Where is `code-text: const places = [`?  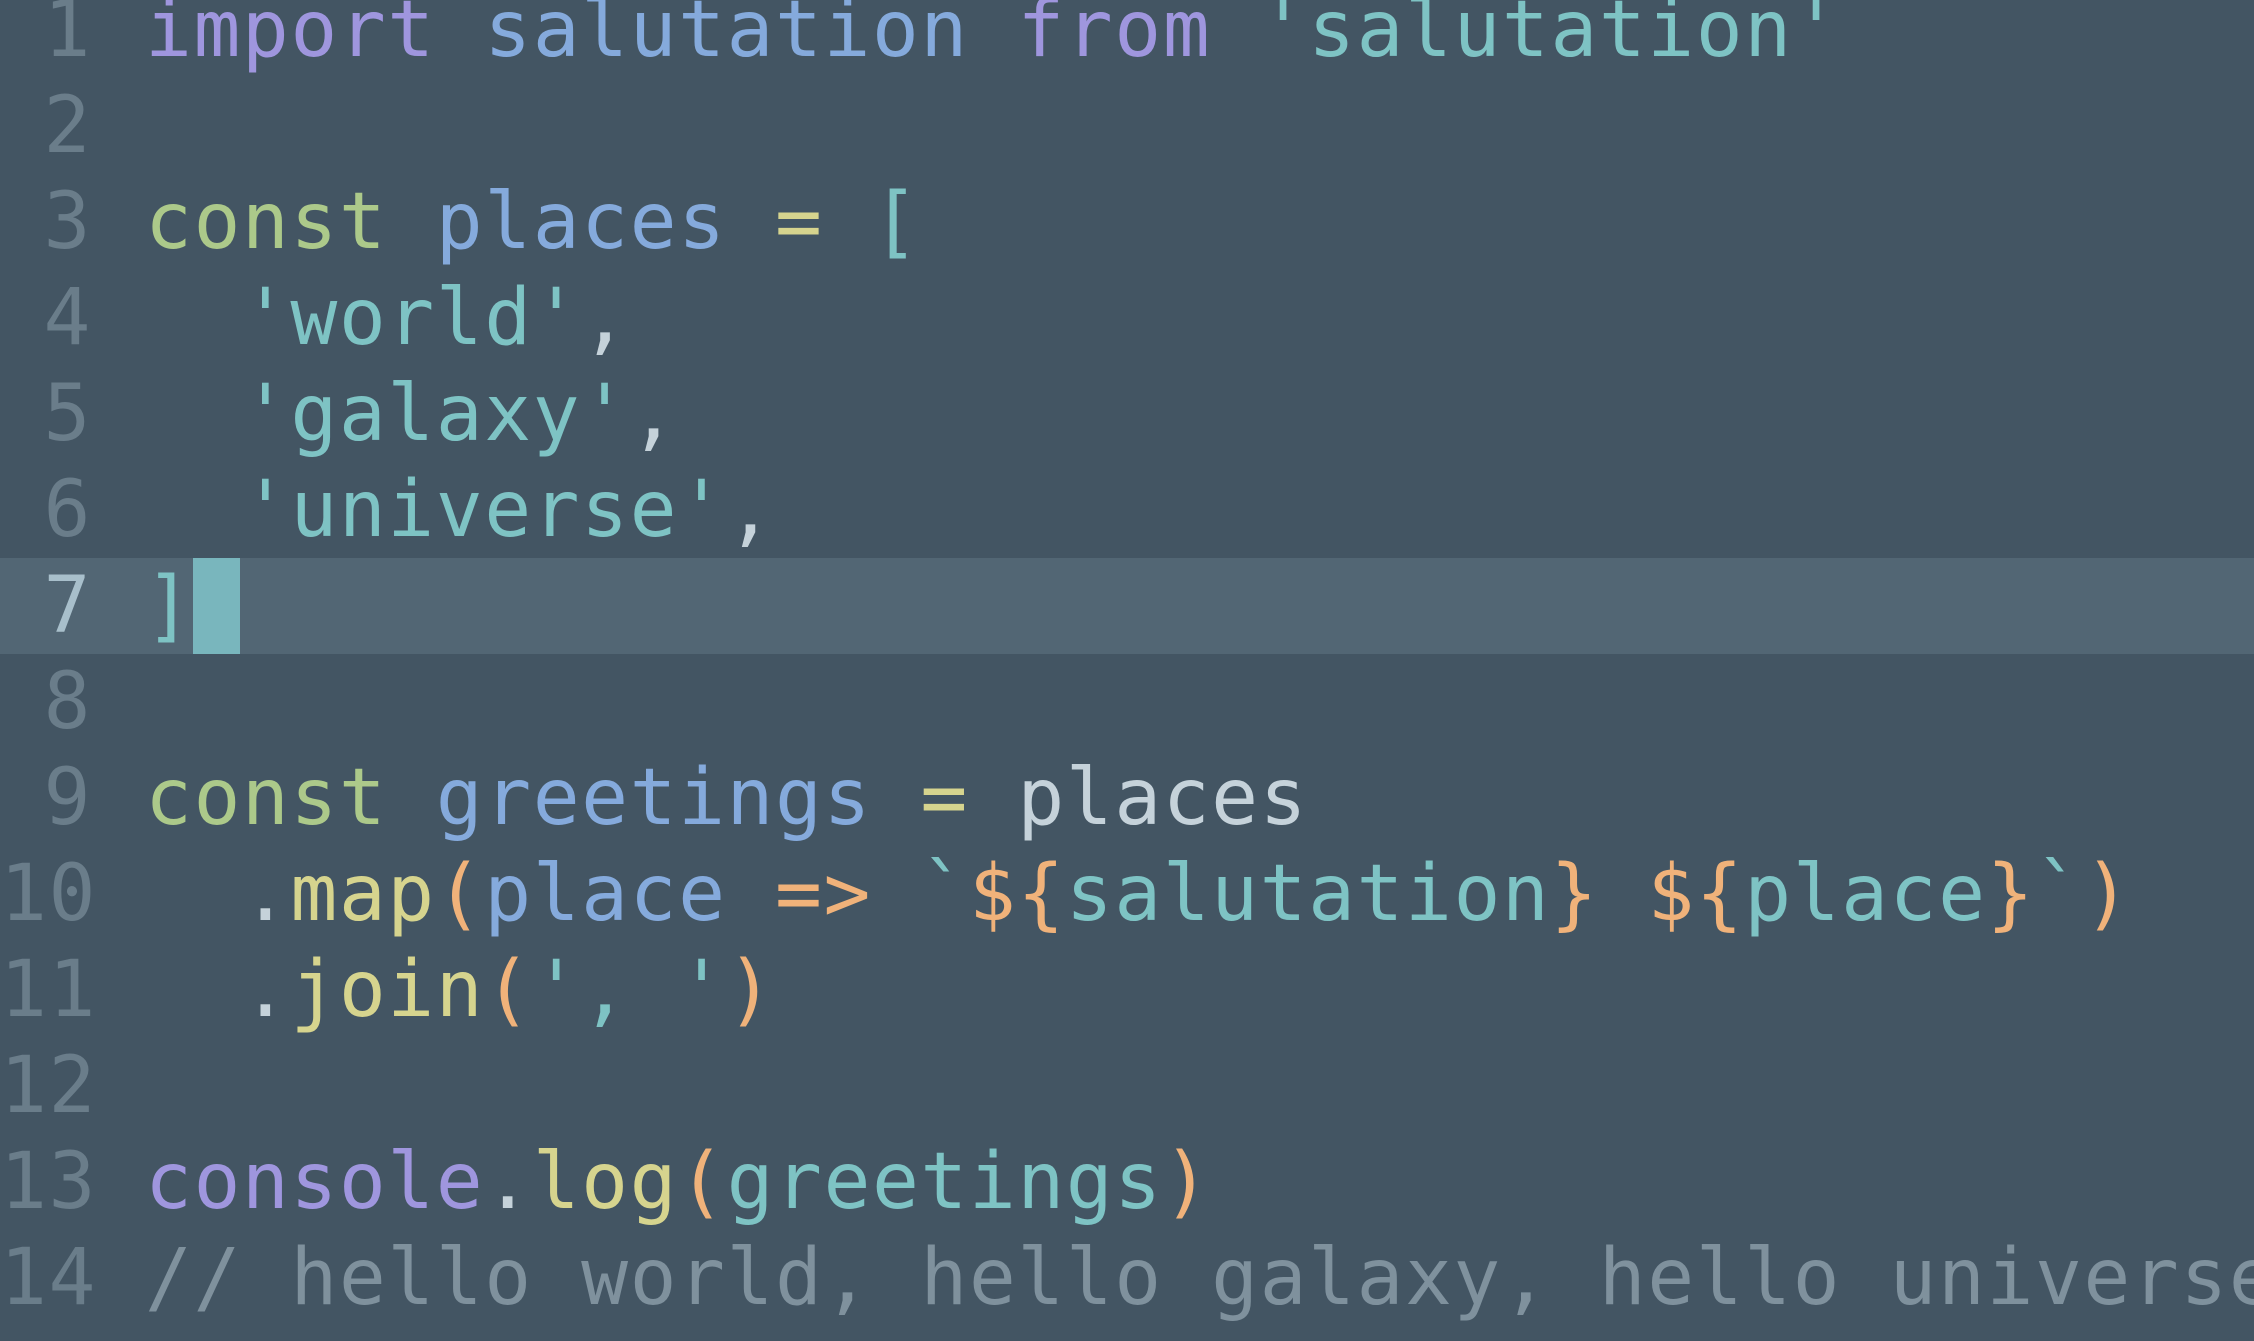 code-text: const places = [ is located at coordinates (532, 222).